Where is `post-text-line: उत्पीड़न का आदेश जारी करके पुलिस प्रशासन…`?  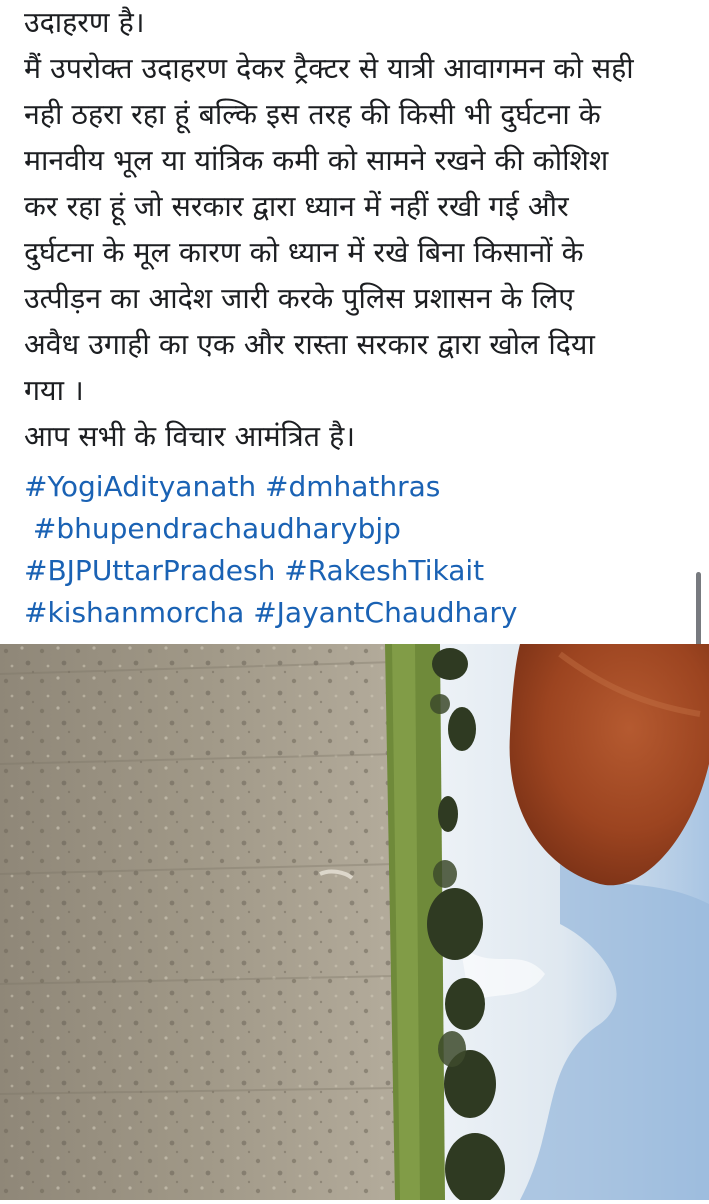
post-text-line: उत्पीड़न का आदेश जारी करके पुलिस प्रशासन… is located at coordinates (299, 298).